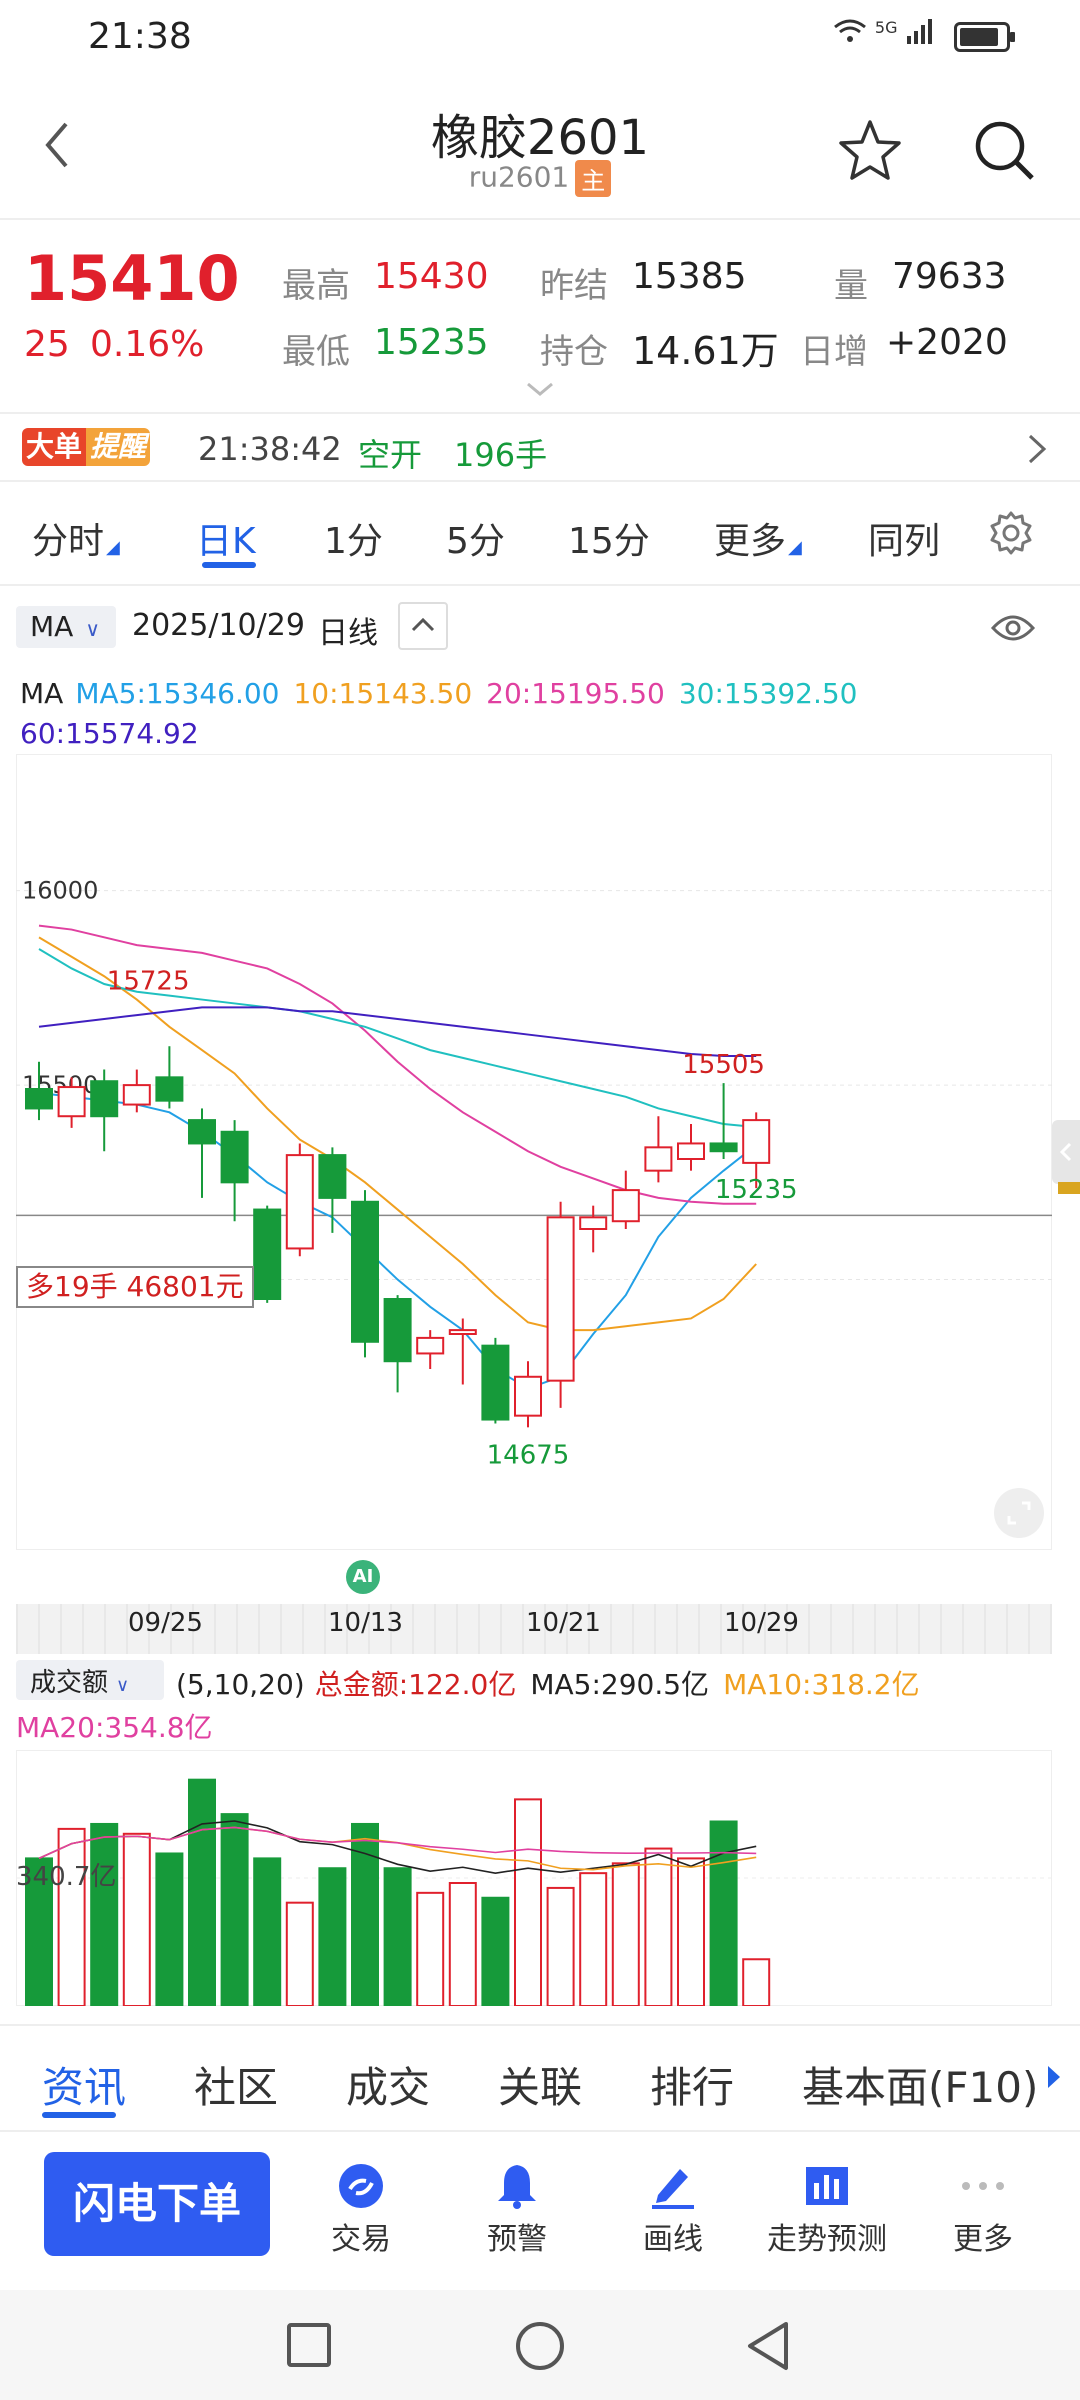 Image resolution: width=1080 pixels, height=2400 pixels. I want to click on big-order-tag: 大单, so click(54, 447).